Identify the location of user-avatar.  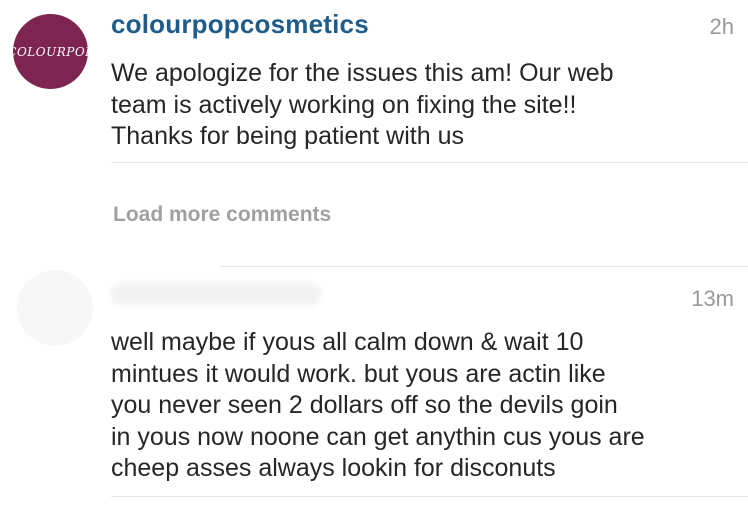
(55, 308).